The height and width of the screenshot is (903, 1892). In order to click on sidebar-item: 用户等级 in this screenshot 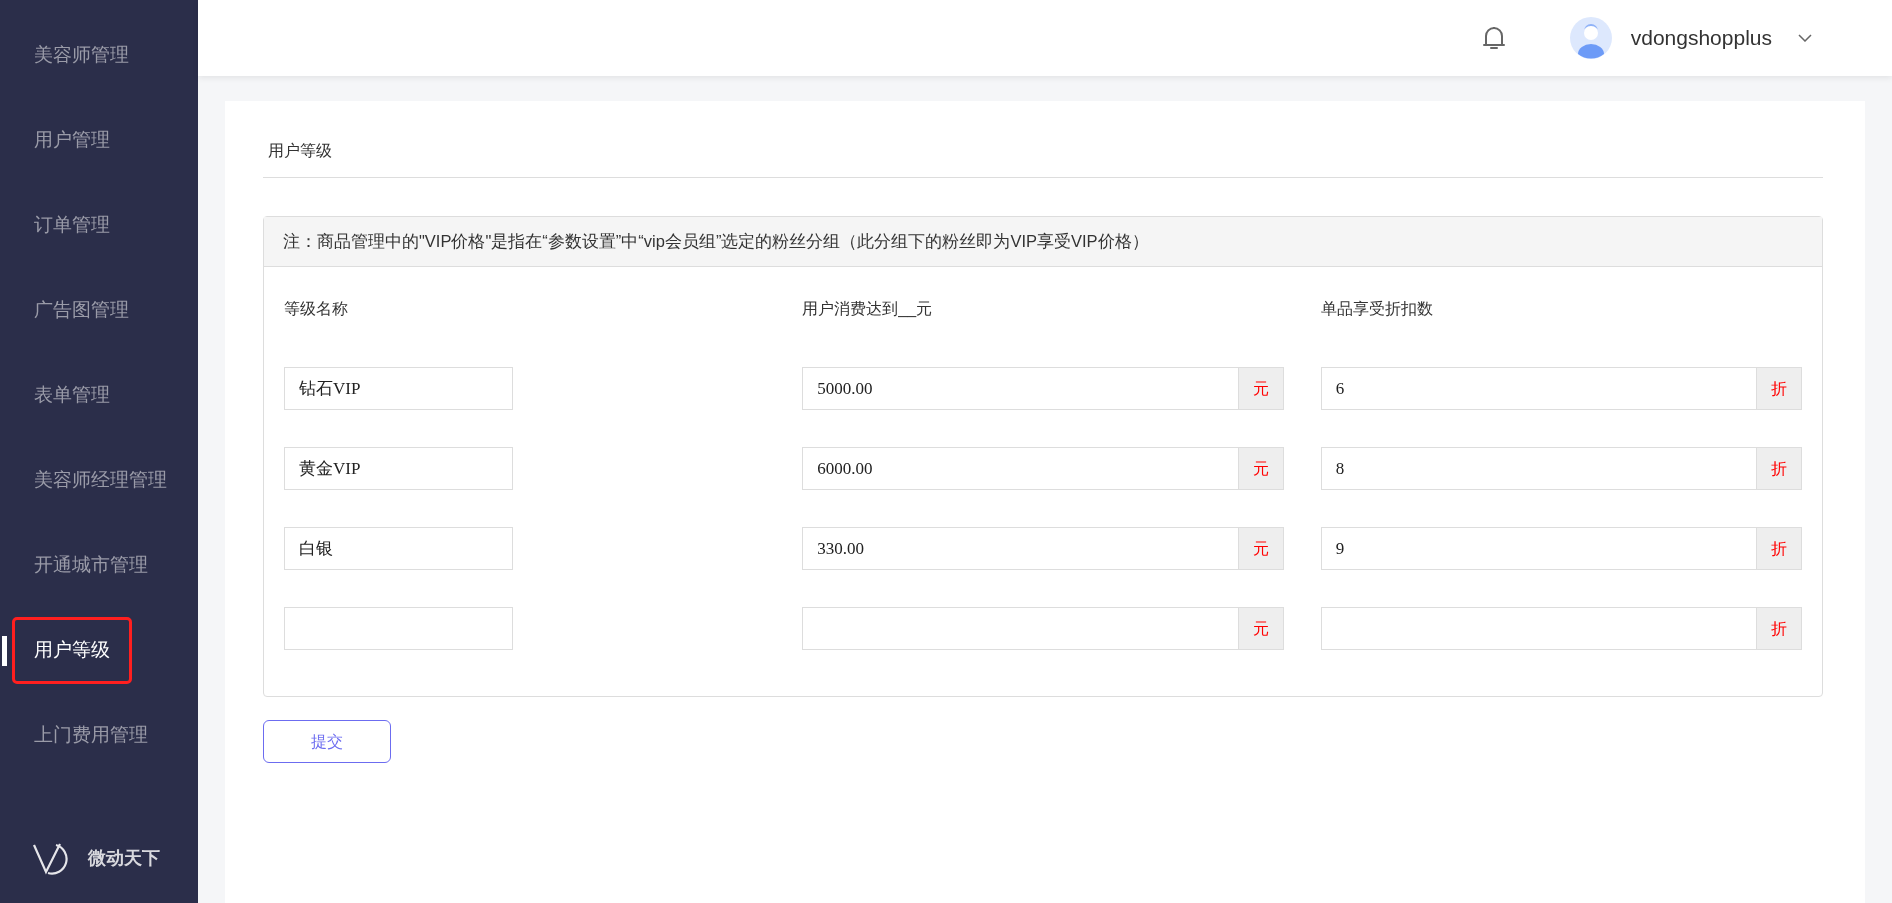, I will do `click(72, 650)`.